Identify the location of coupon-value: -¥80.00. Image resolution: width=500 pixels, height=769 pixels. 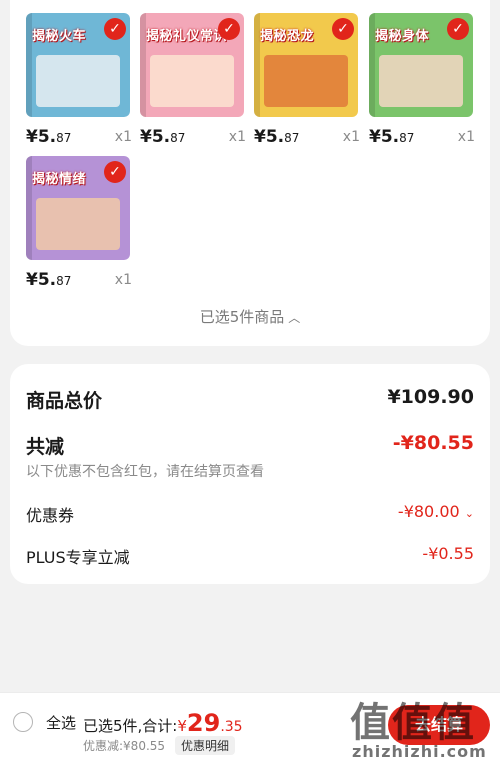
(428, 511).